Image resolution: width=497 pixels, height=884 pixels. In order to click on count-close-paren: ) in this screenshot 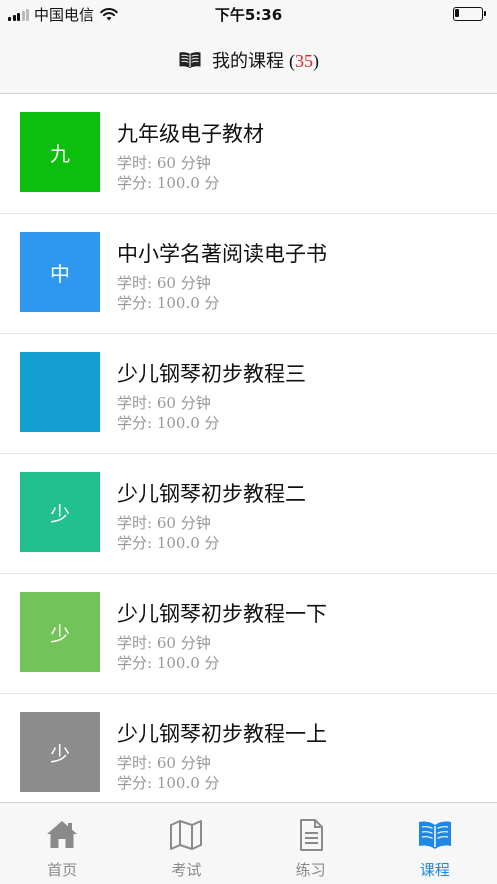, I will do `click(316, 61)`.